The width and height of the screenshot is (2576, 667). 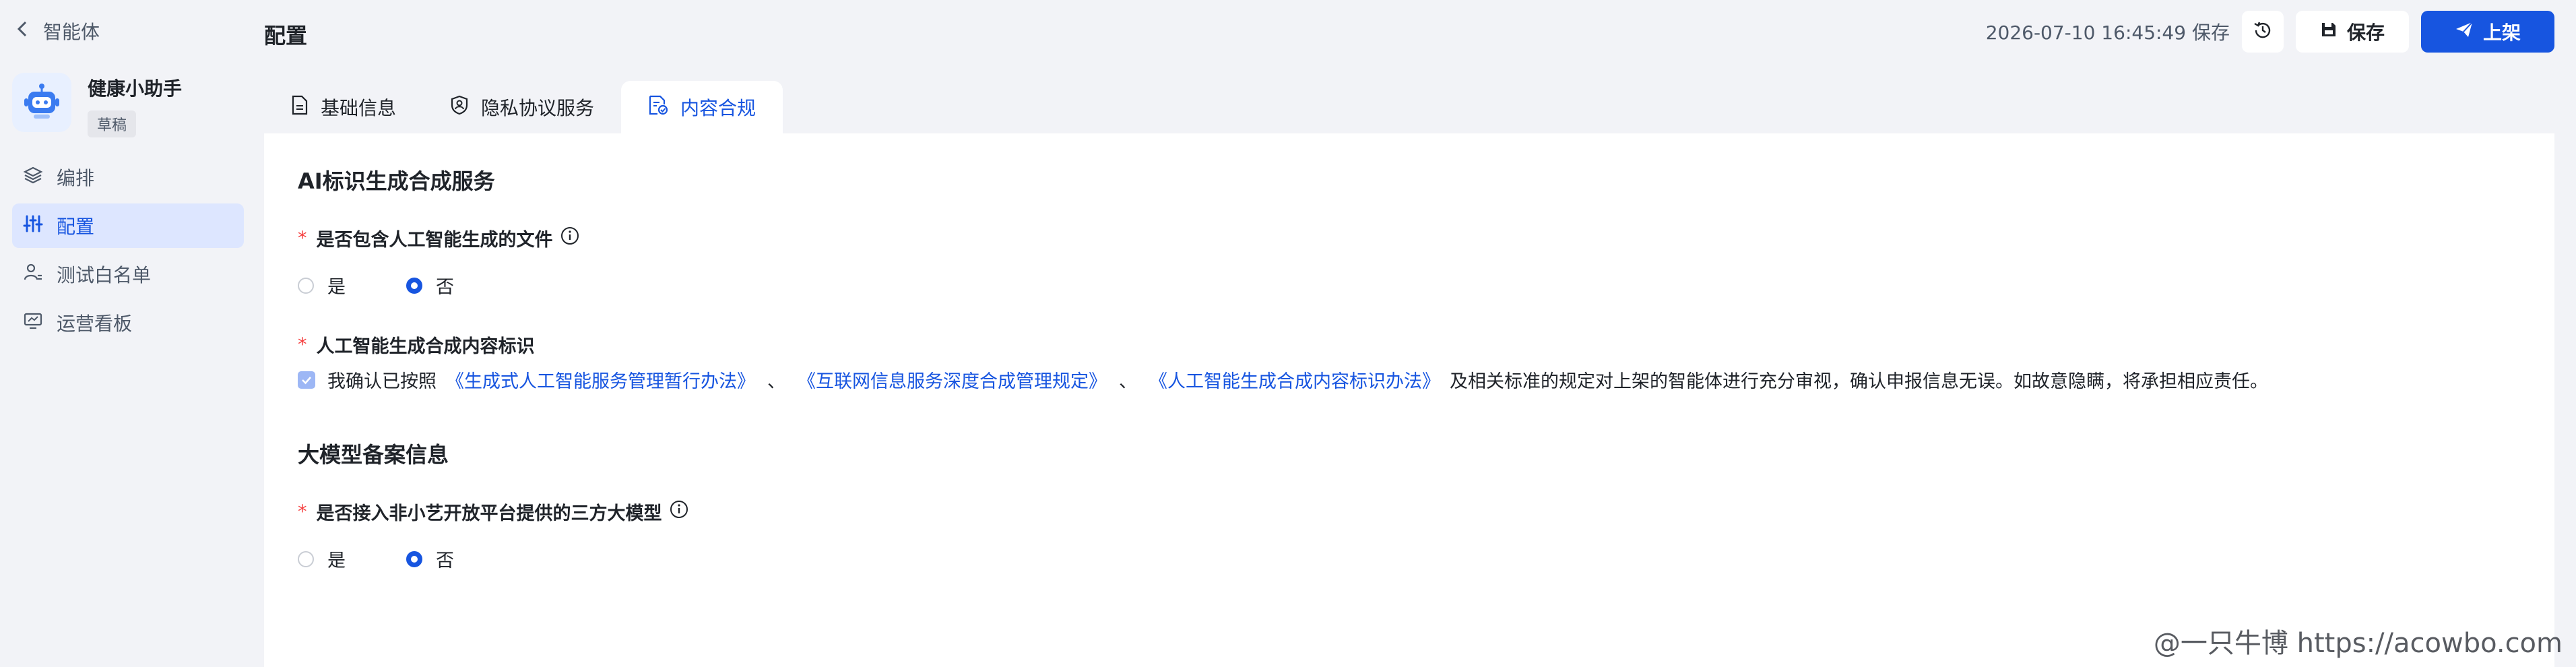 I want to click on header-actions: 2026-07-10 16:45:49 保存 保存 上架, so click(x=2270, y=32).